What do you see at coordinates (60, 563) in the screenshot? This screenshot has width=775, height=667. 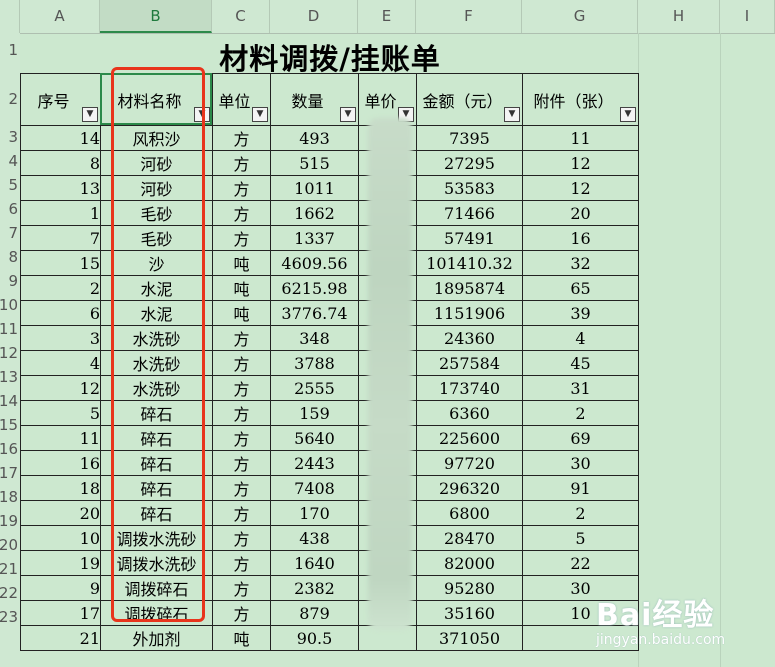 I see `cell-seq: 19` at bounding box center [60, 563].